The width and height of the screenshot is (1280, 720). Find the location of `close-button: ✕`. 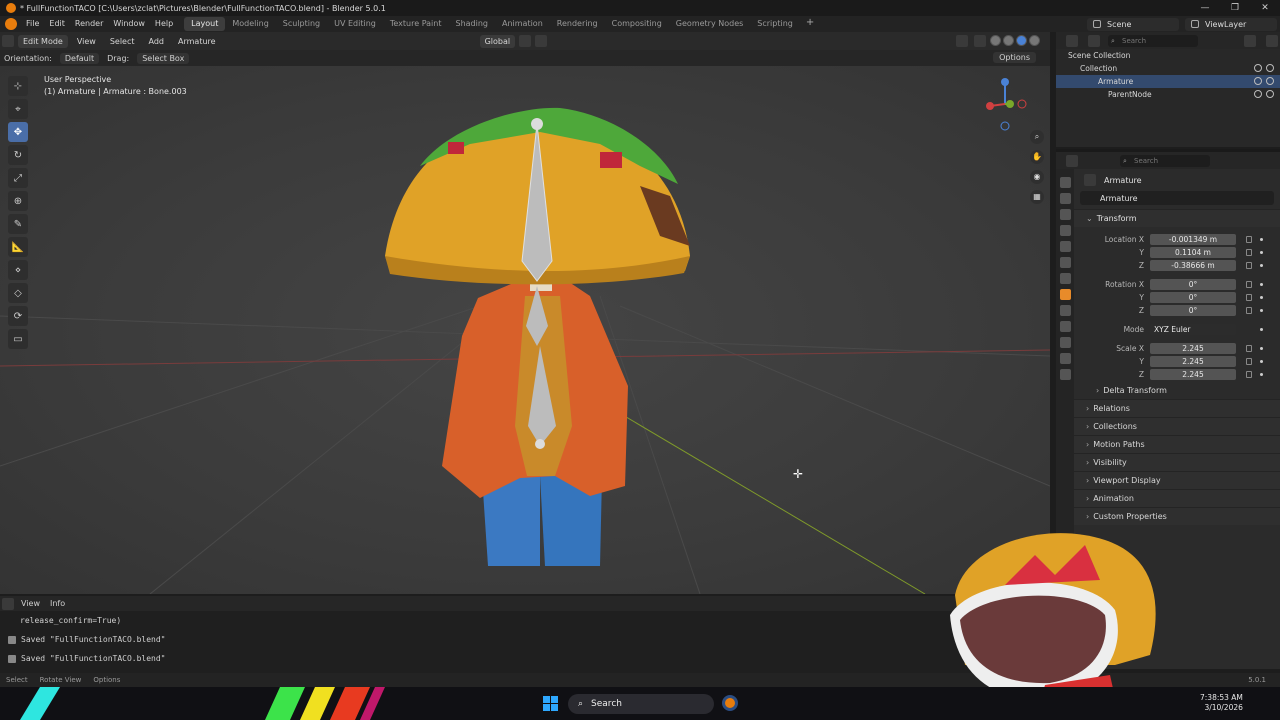

close-button: ✕ is located at coordinates (1265, 8).